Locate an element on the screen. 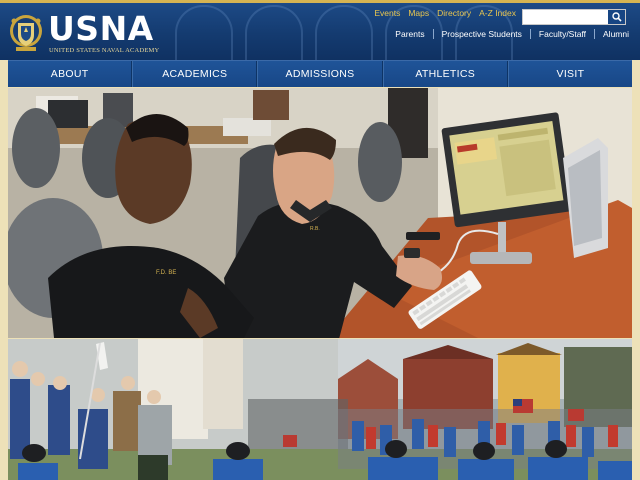  site-logo-link: USNA UNITED STATES NAVAL ACADEMY is located at coordinates (84, 34).